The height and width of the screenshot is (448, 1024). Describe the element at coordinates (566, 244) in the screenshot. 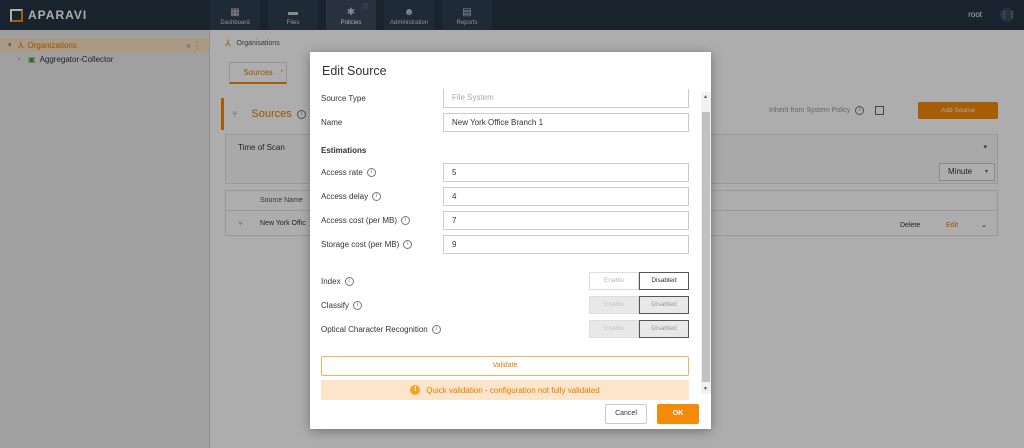

I see `storage-cost-input: 9` at that location.